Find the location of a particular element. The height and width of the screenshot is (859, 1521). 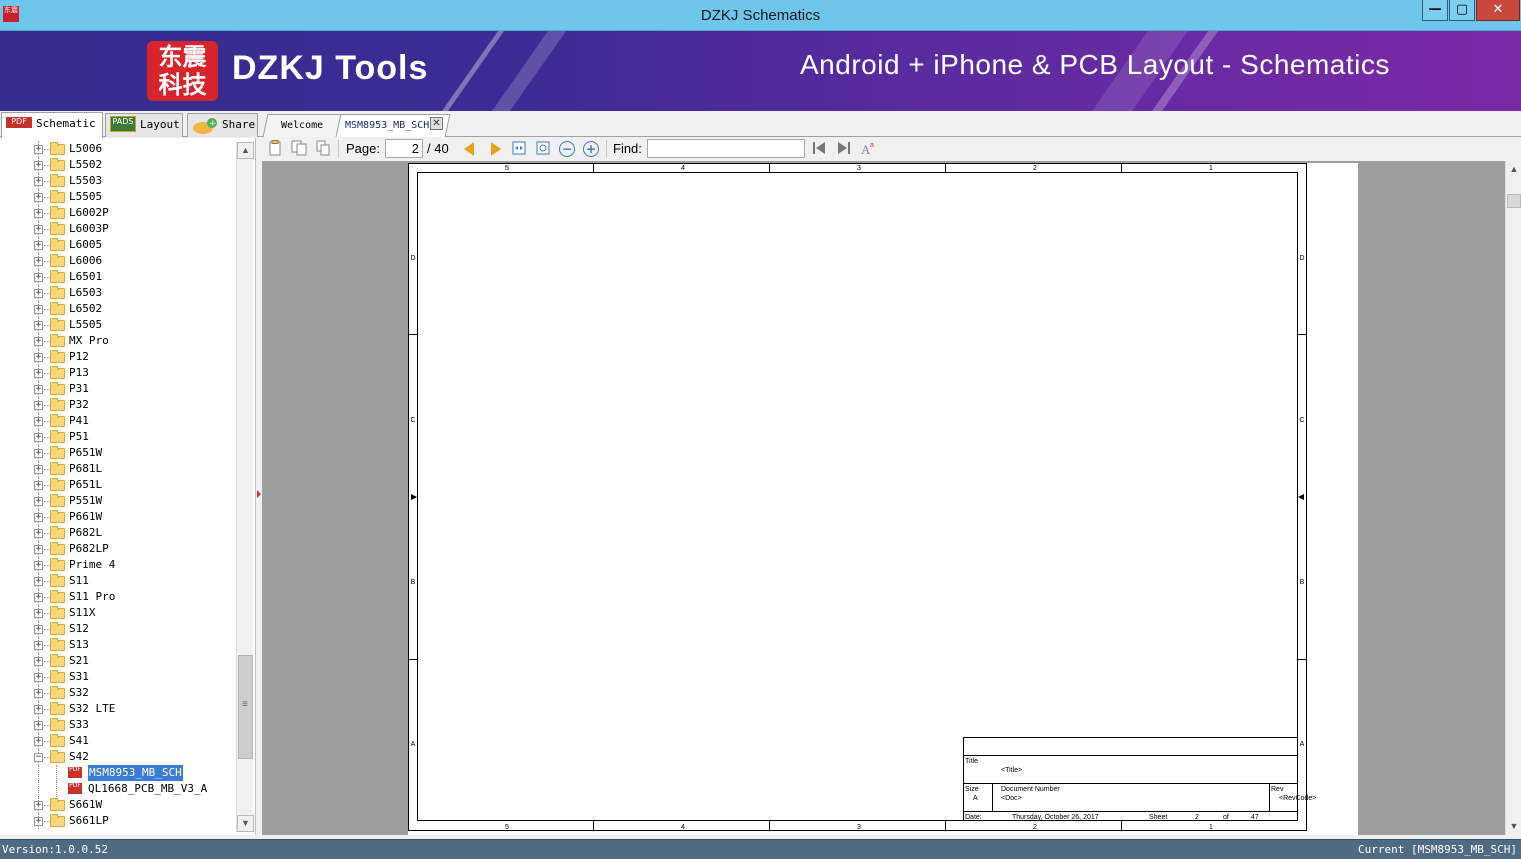

find-input is located at coordinates (726, 148).